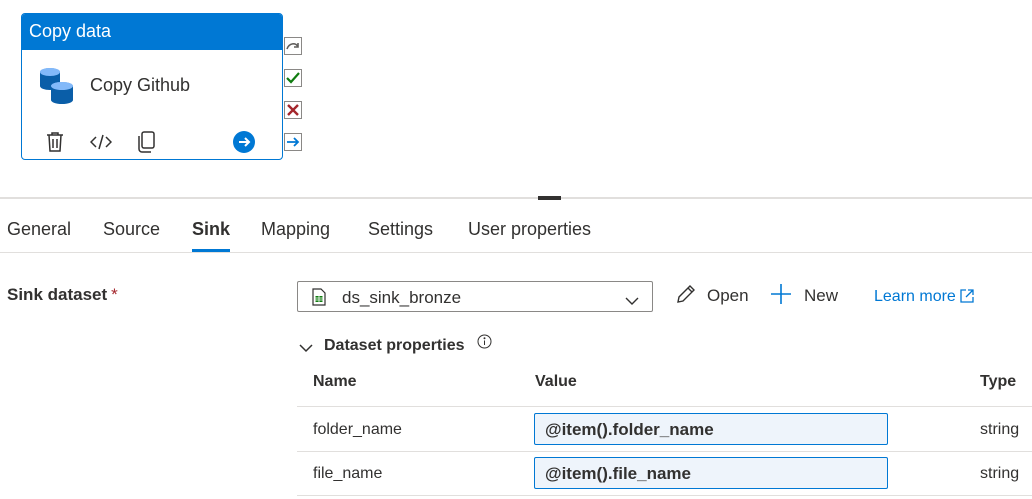 This screenshot has height=499, width=1032. I want to click on sink-dataset-label: Sink dataset *, so click(62, 294).